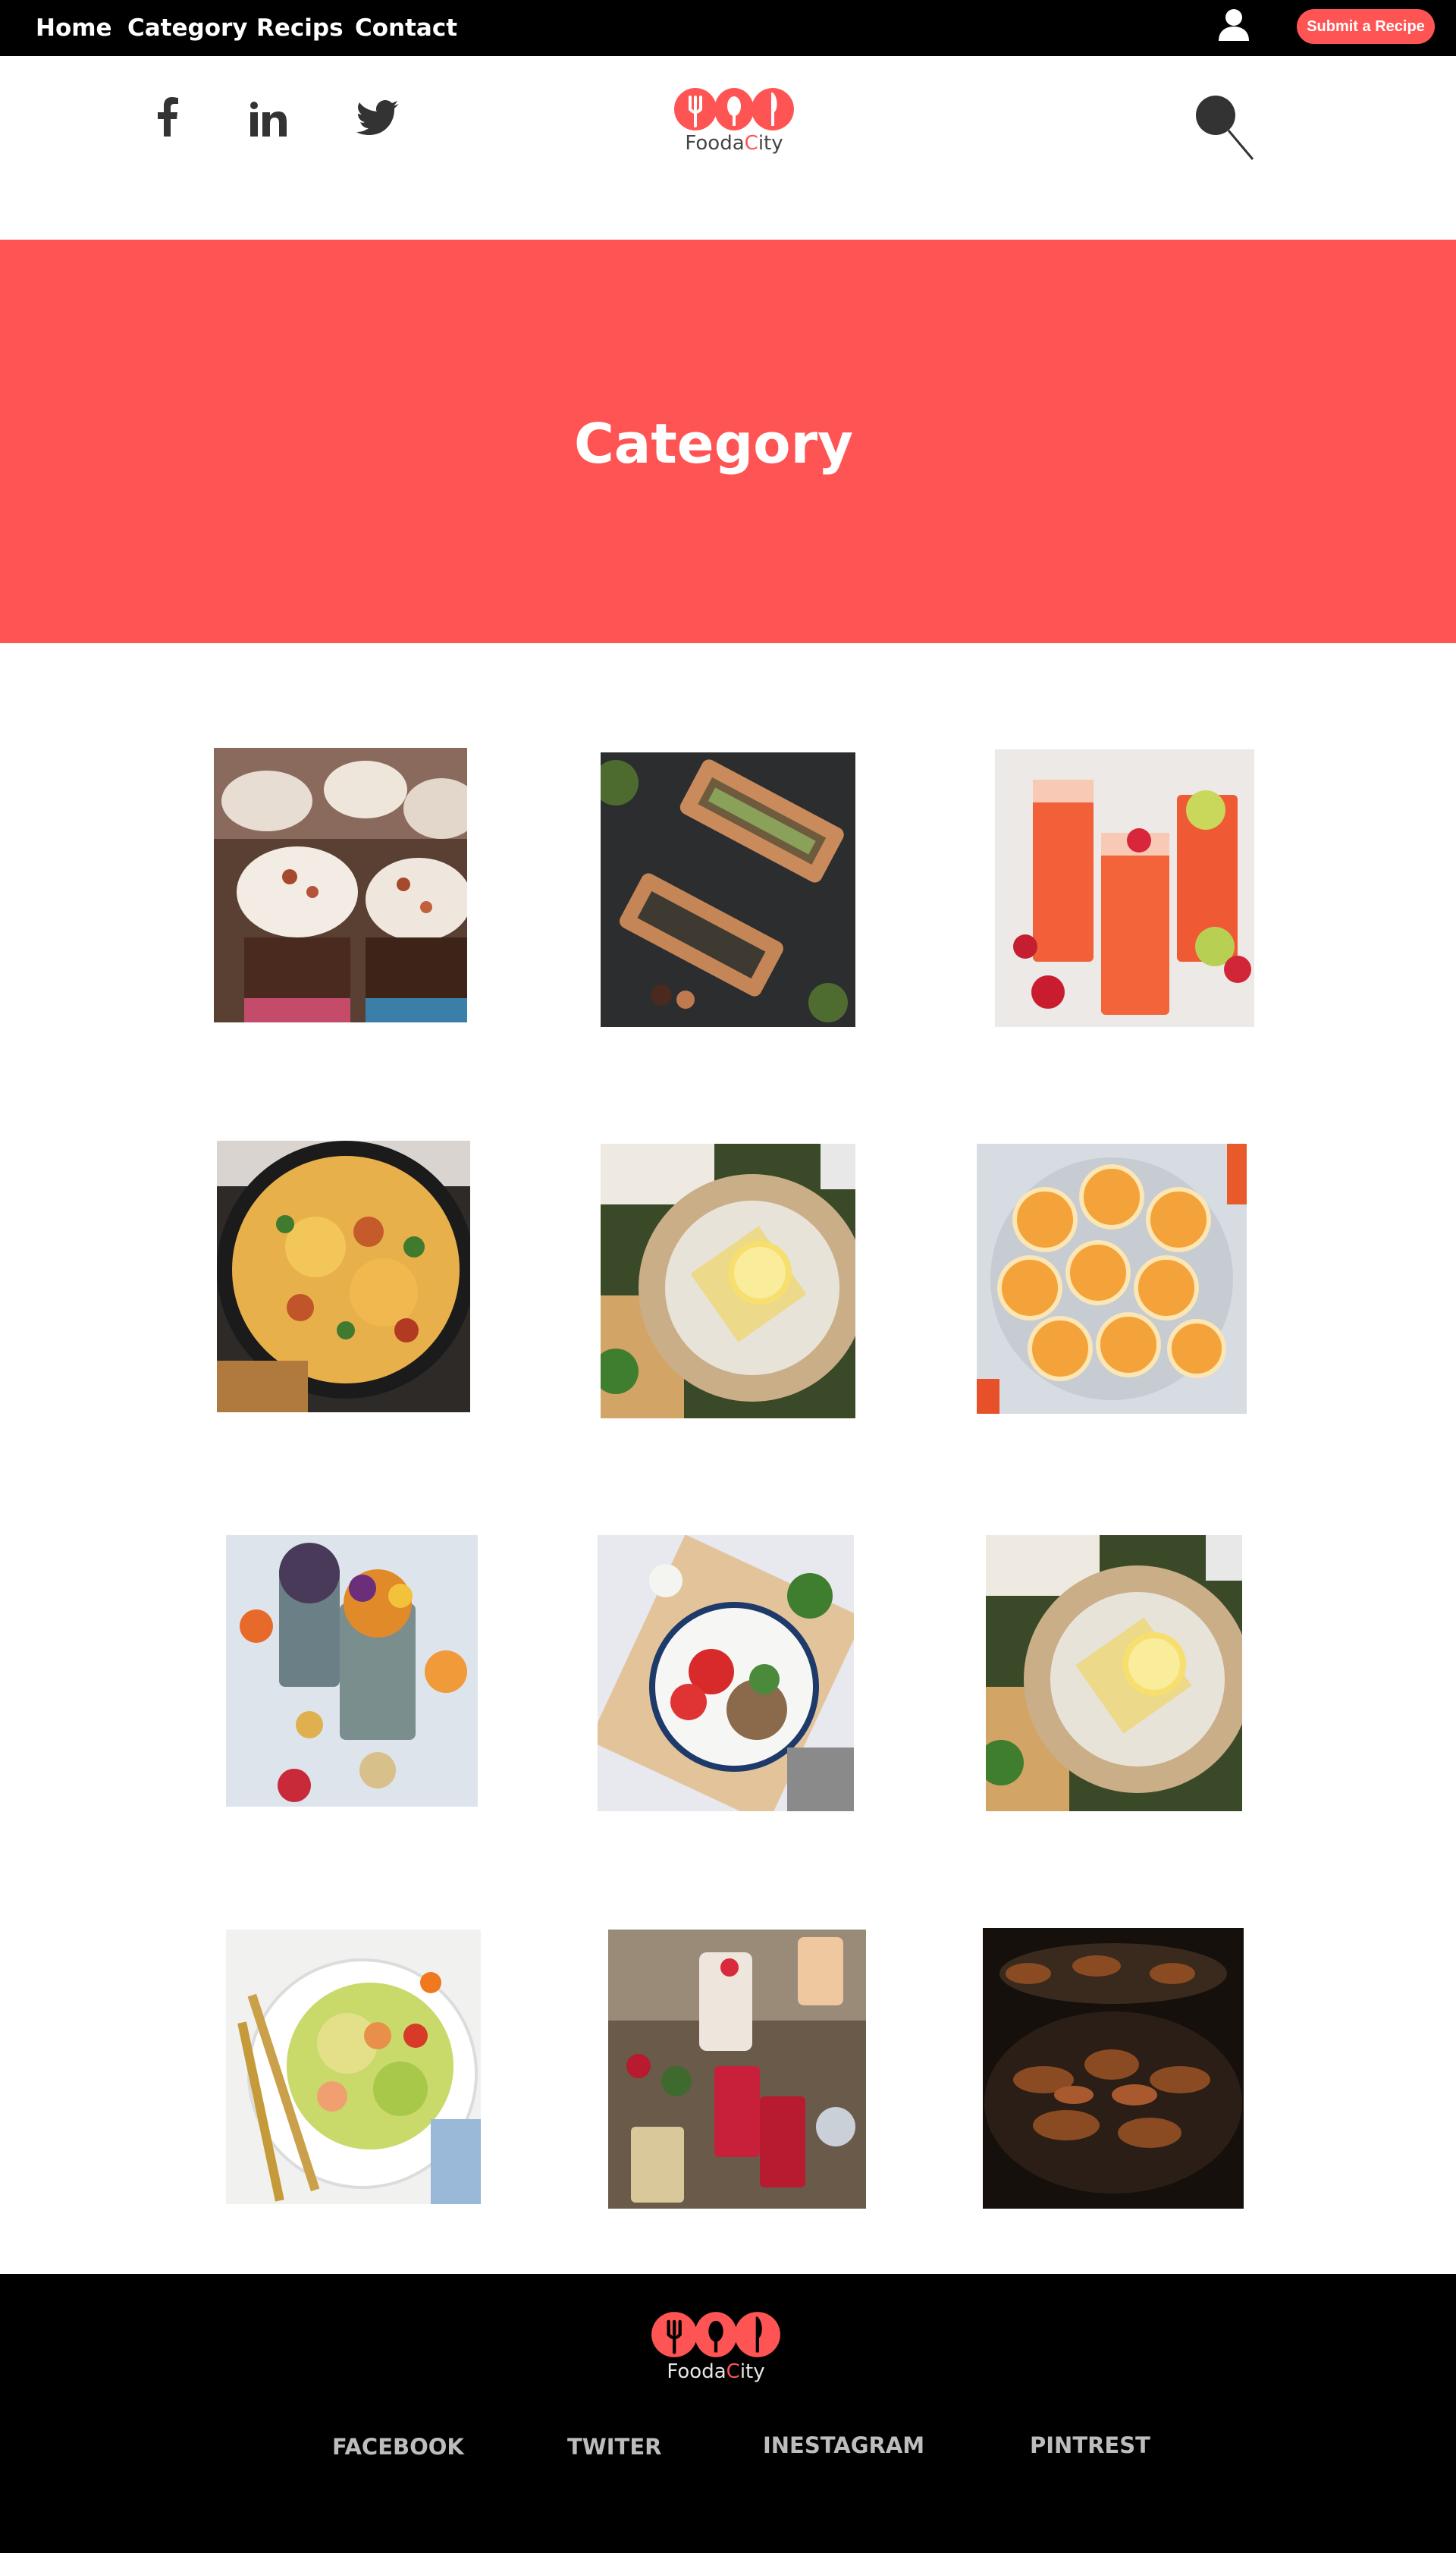 This screenshot has height=2553, width=1456. I want to click on category-tile-drinks, so click(1124, 888).